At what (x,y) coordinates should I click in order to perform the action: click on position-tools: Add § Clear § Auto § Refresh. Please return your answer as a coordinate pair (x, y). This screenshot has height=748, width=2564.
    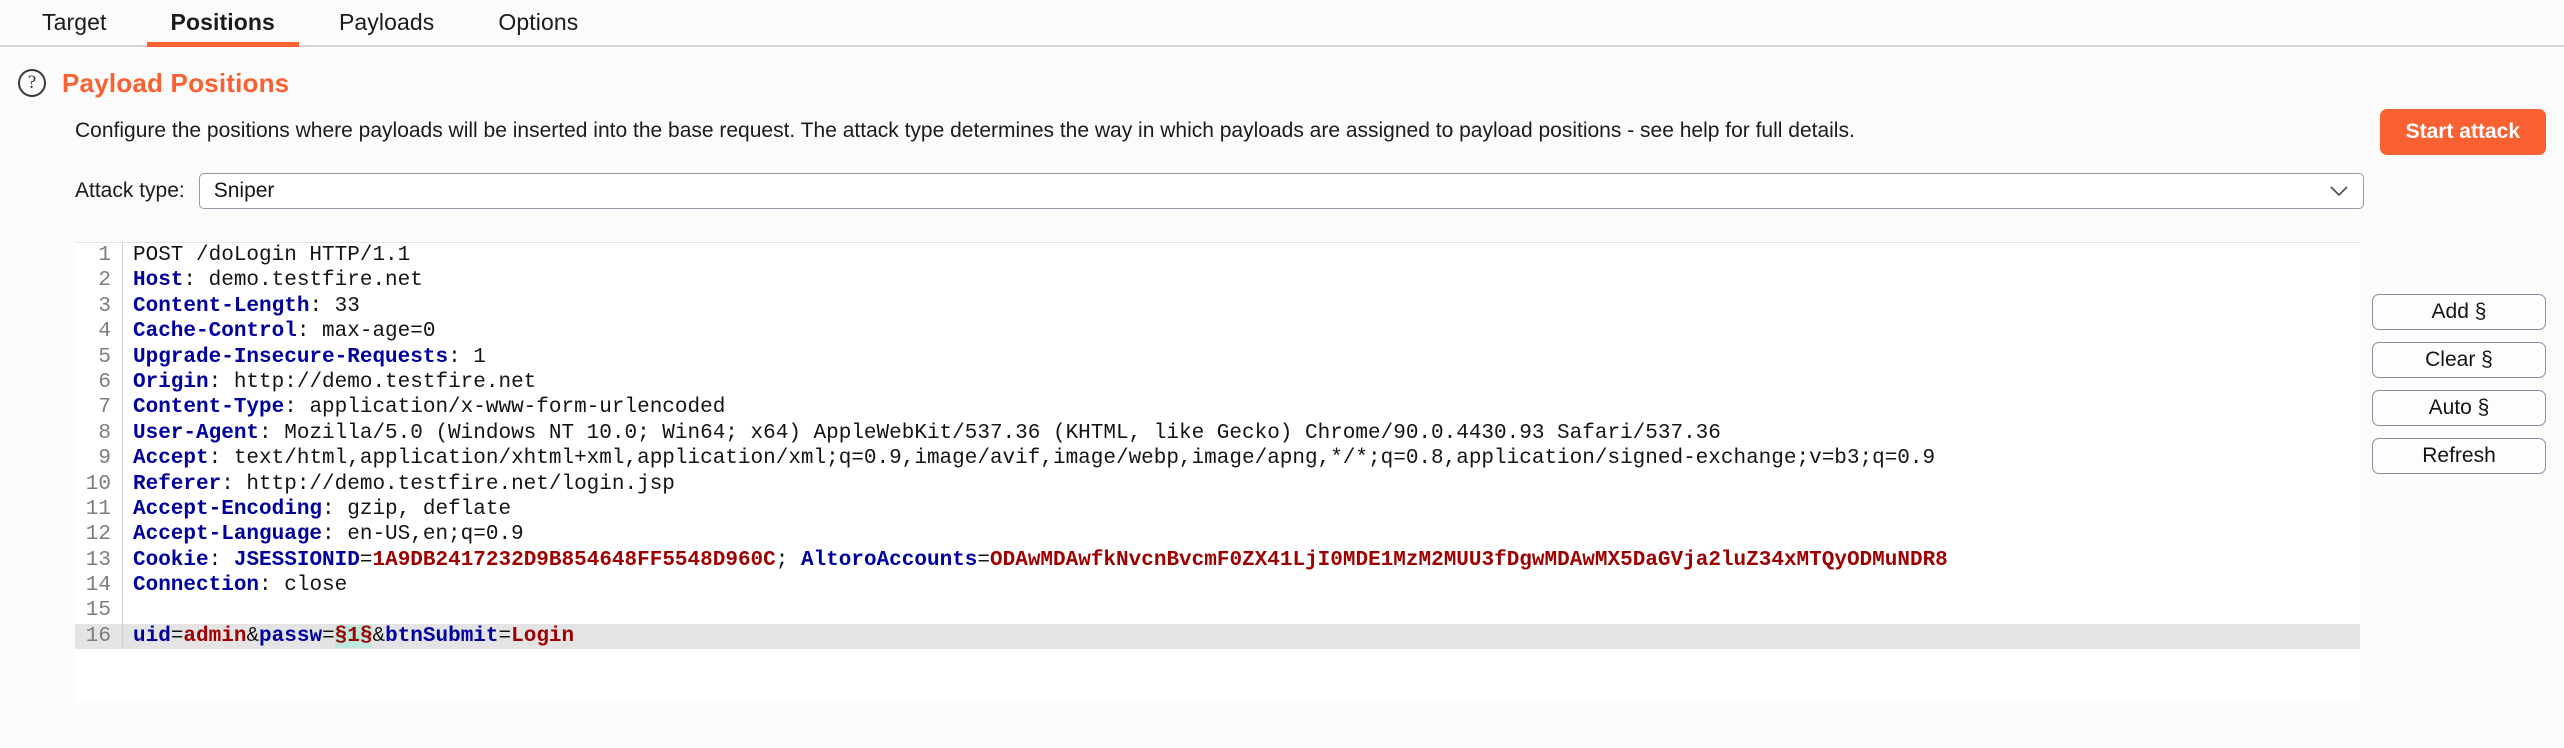
    Looking at the image, I should click on (2459, 384).